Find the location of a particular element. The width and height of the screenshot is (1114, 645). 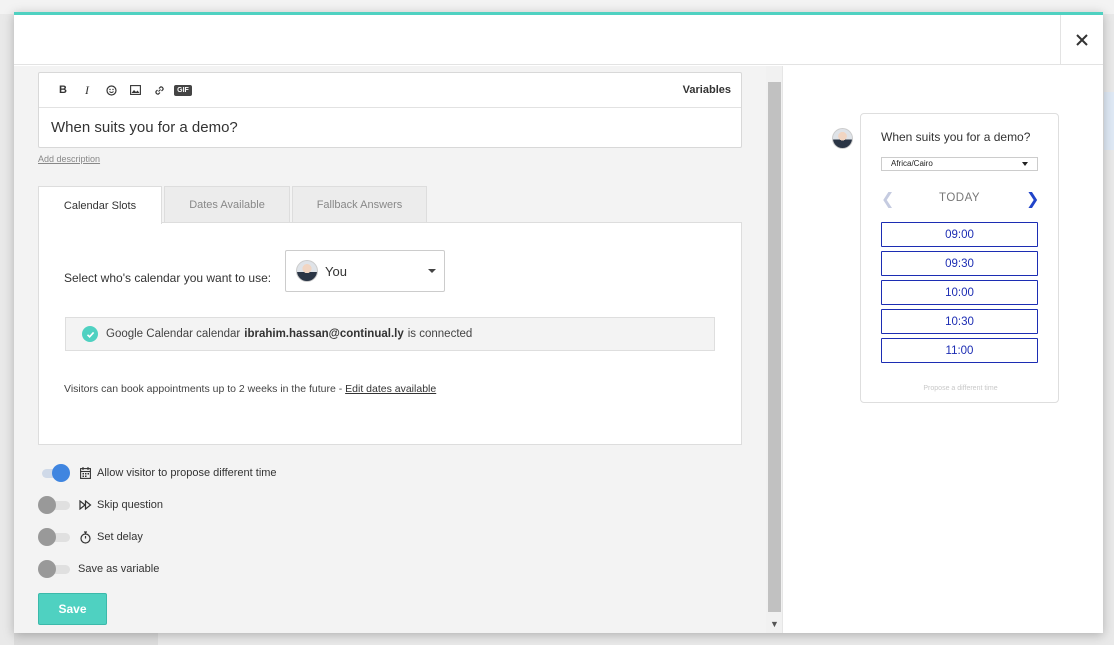

calendar-select-label: Select who's calendar you want to use: is located at coordinates (168, 278).